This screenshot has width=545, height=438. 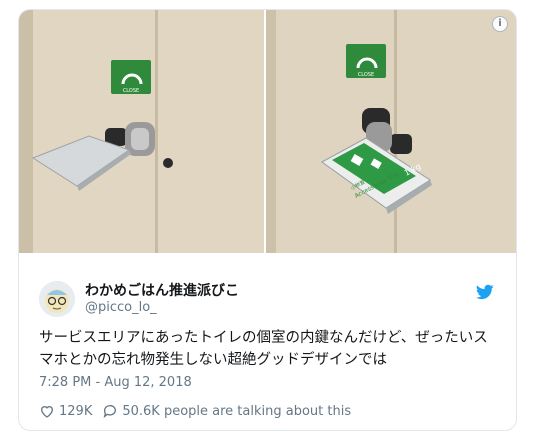 What do you see at coordinates (162, 290) in the screenshot?
I see `display-name: わかめごはん推進派びこ` at bounding box center [162, 290].